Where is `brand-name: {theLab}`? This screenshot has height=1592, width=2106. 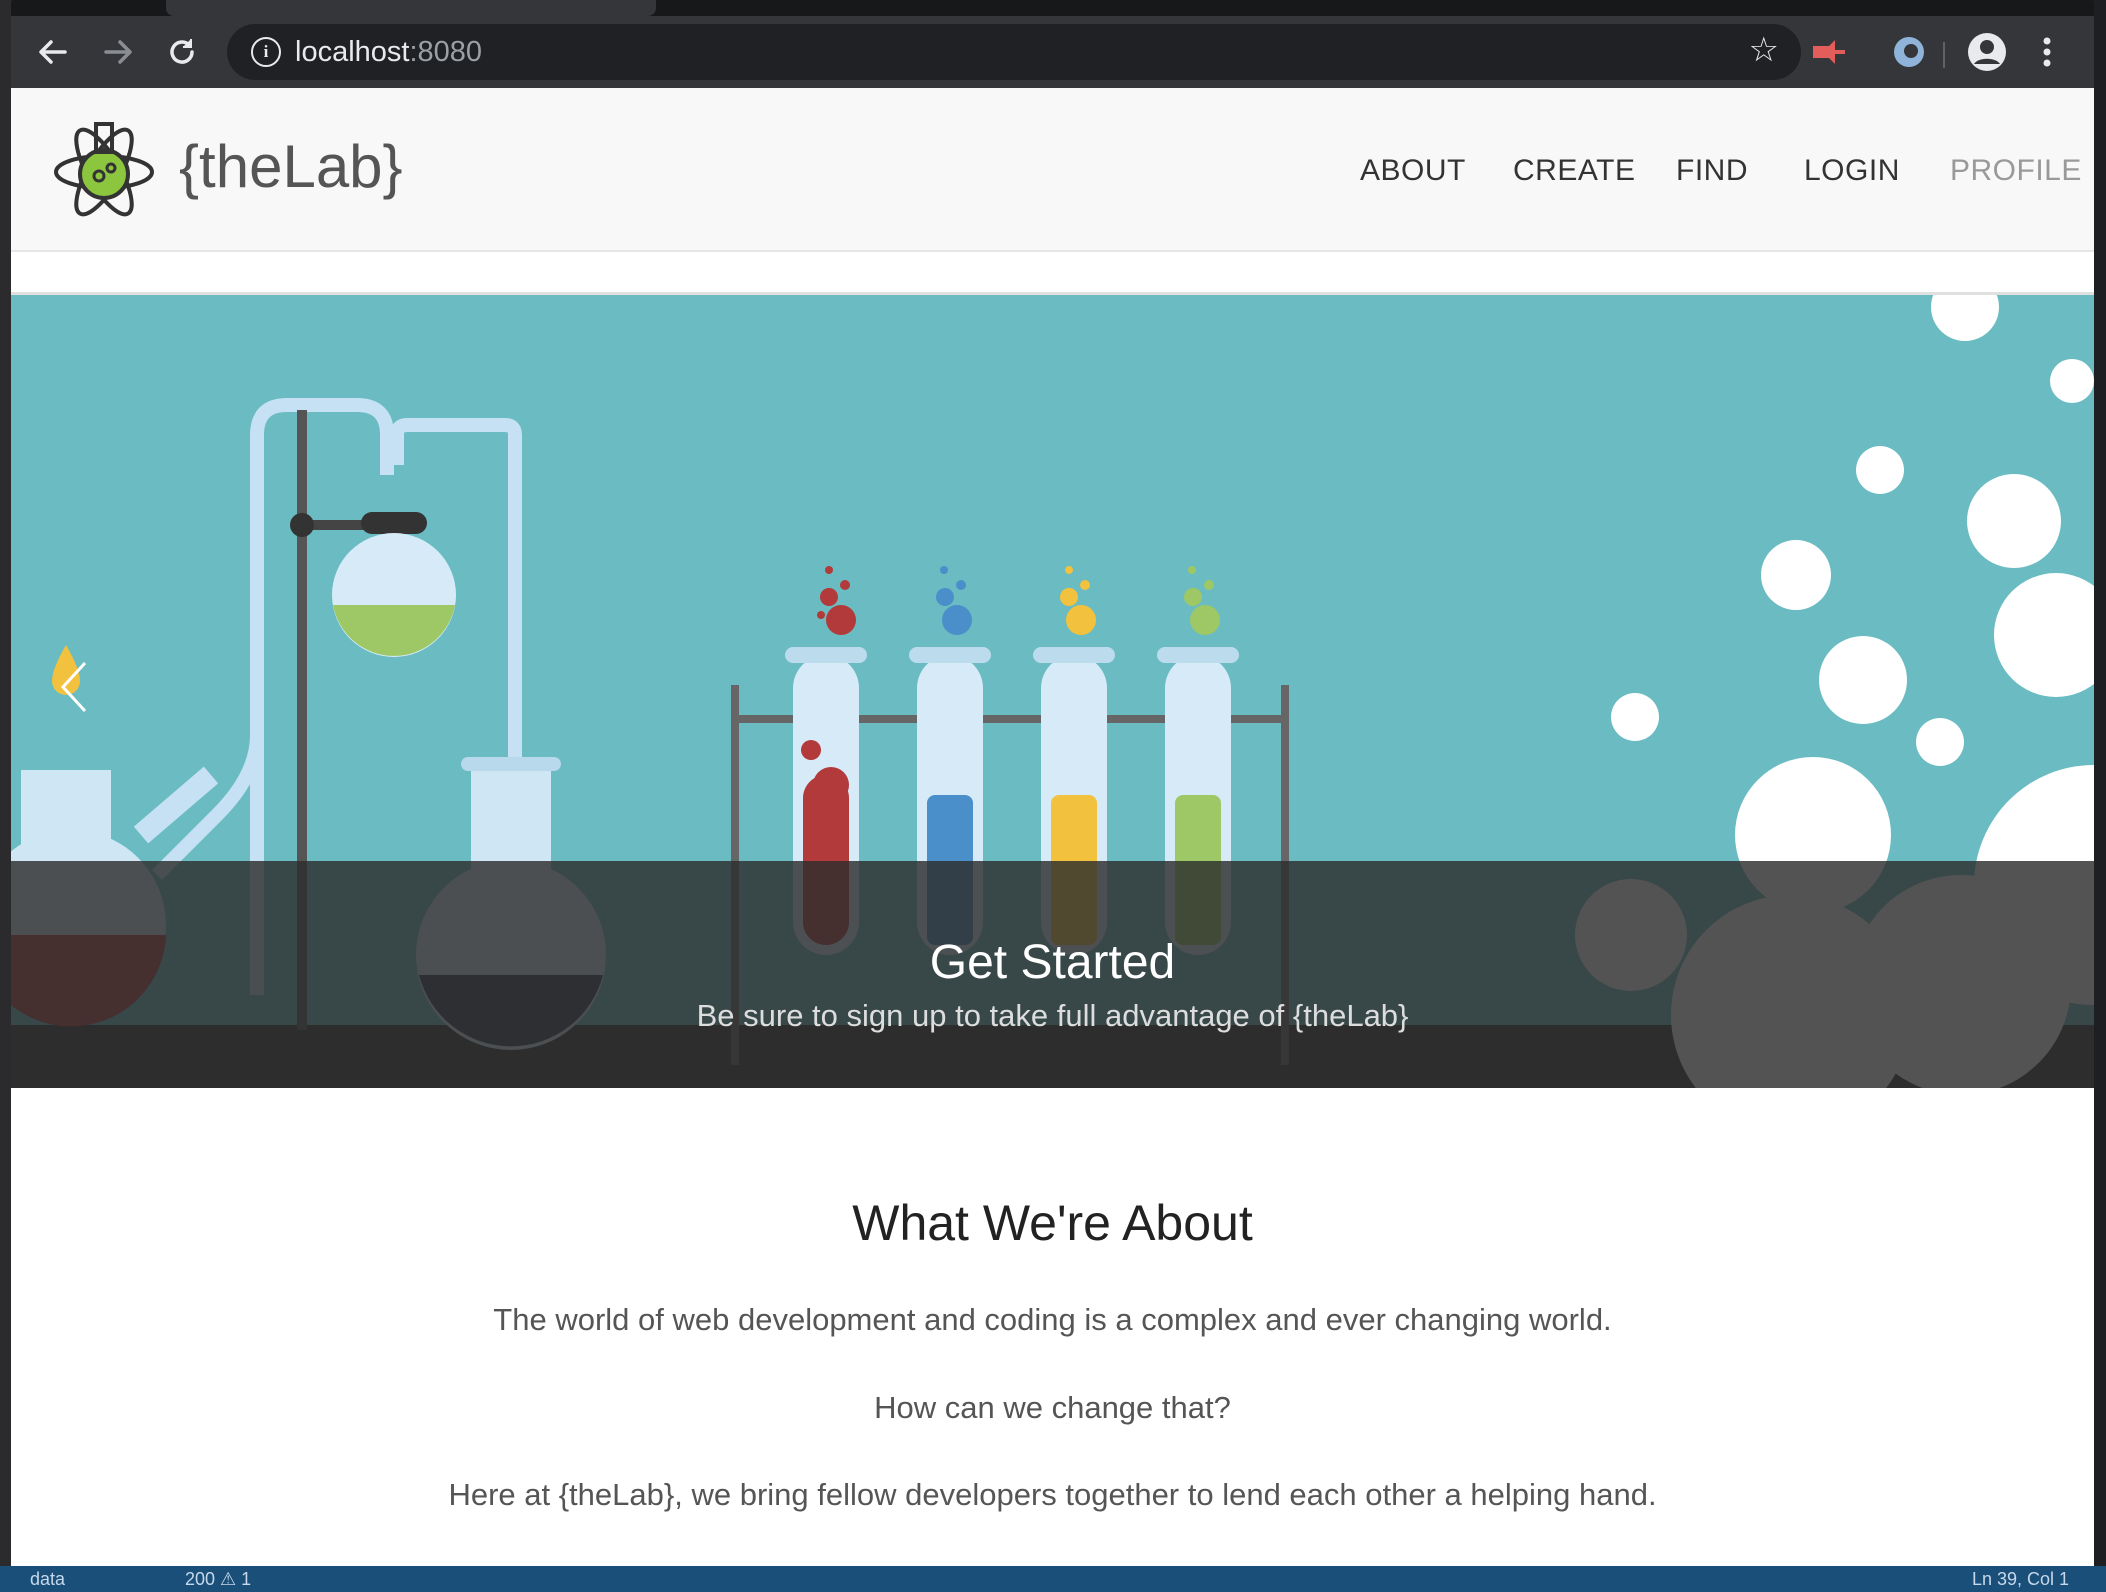
brand-name: {theLab} is located at coordinates (291, 166).